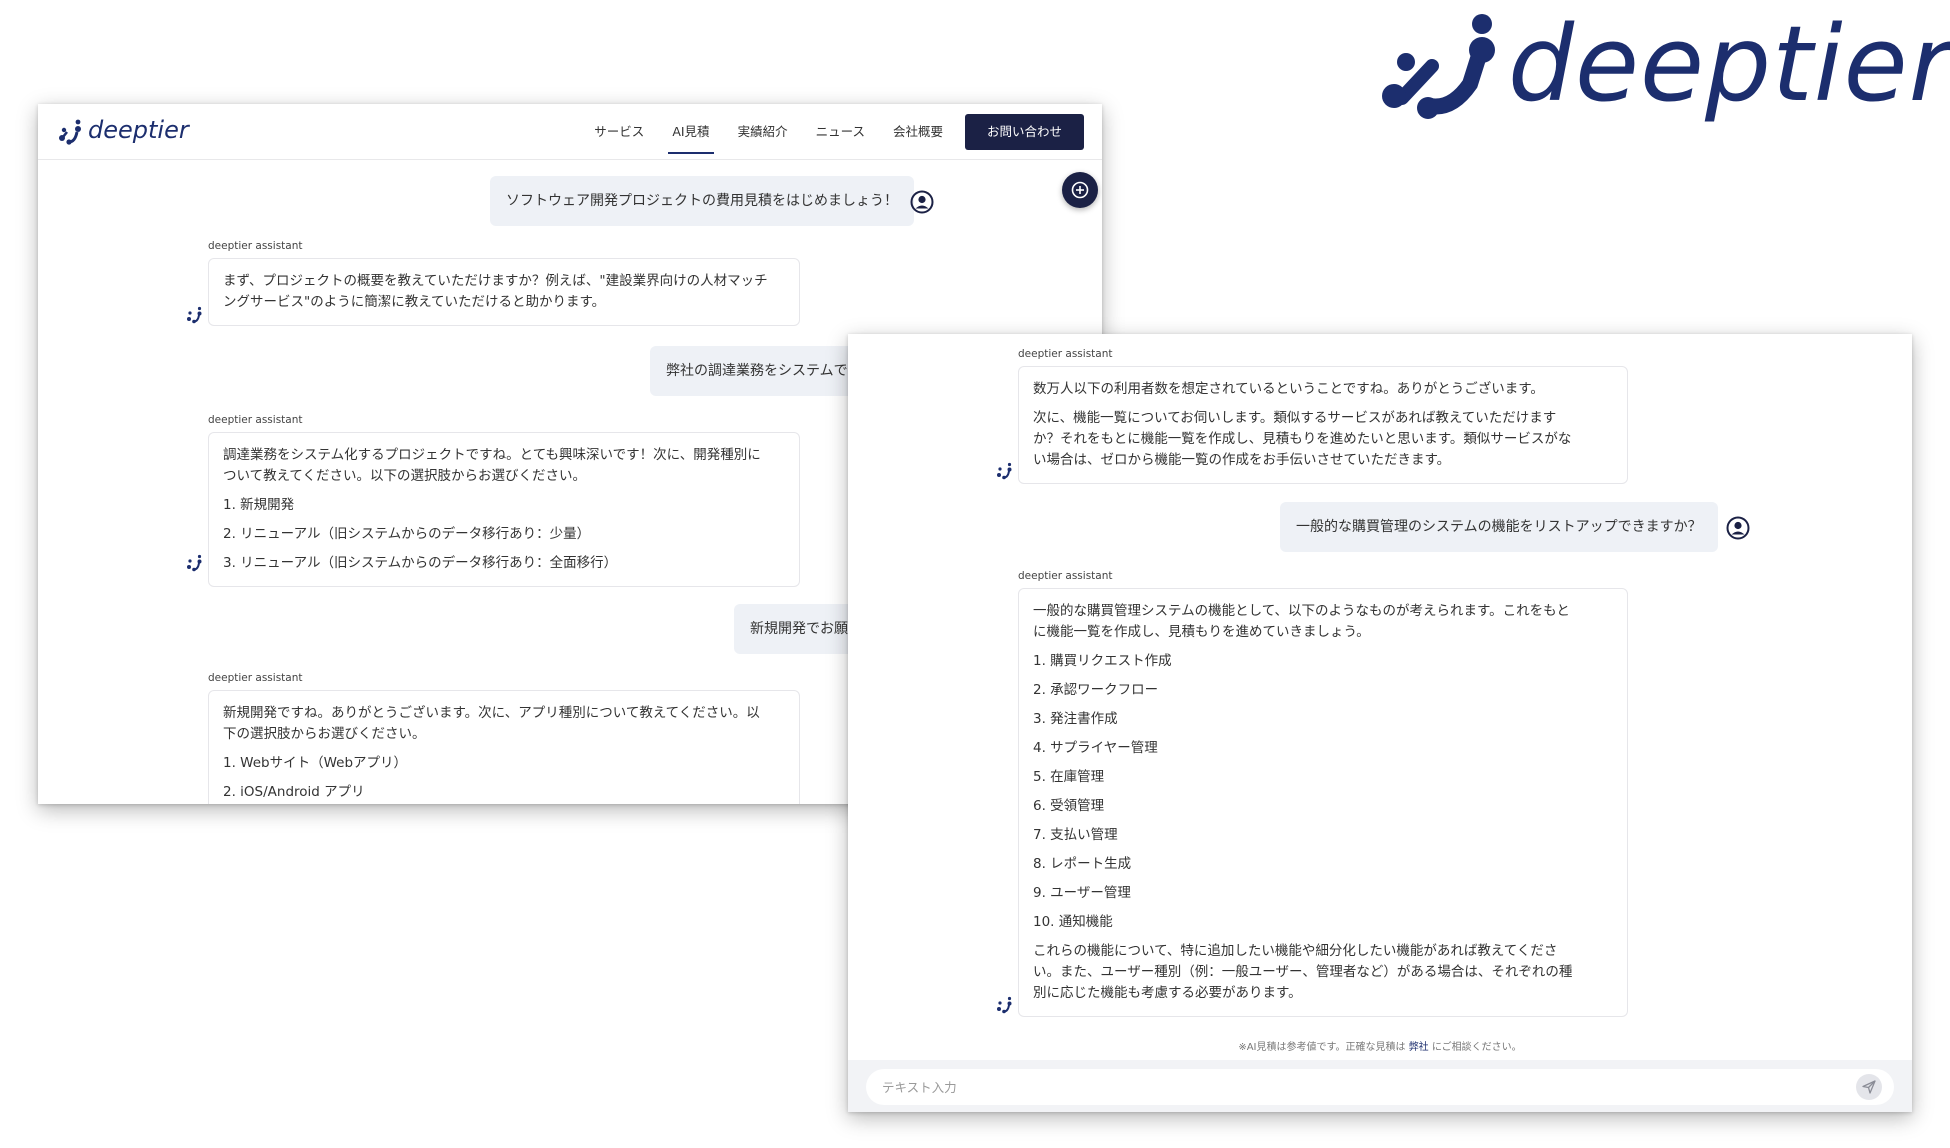  I want to click on nav-link-company: 会社概要, so click(918, 132).